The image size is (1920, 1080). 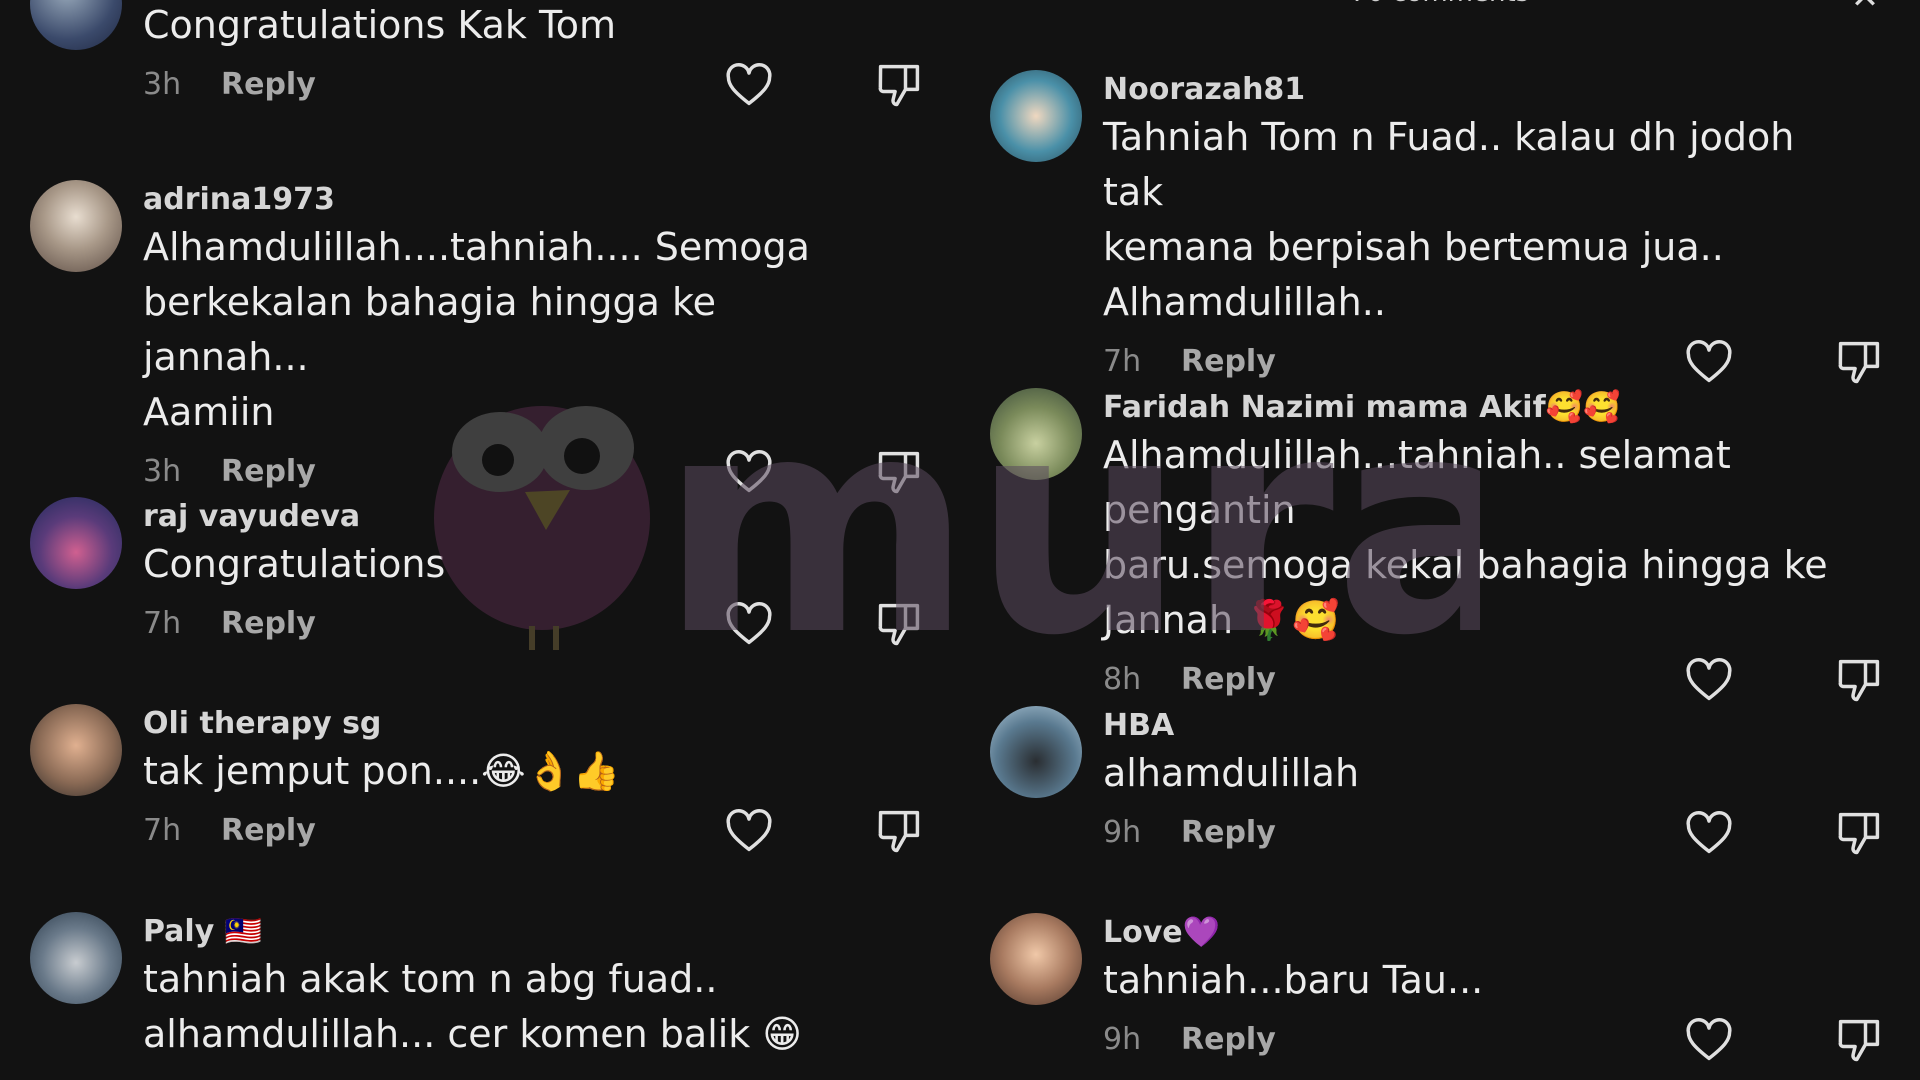 I want to click on comment-time: 8h, so click(x=1122, y=679).